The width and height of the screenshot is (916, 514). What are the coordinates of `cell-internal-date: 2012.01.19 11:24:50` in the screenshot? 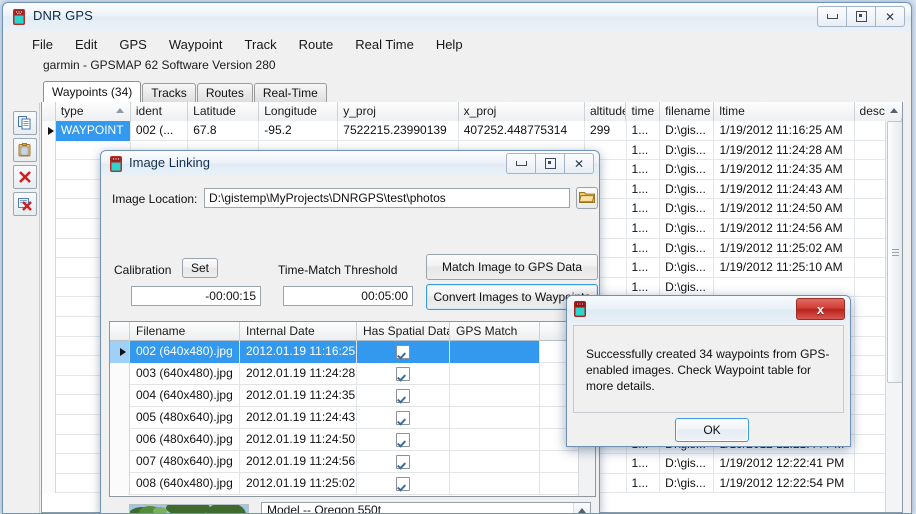 It's located at (298, 440).